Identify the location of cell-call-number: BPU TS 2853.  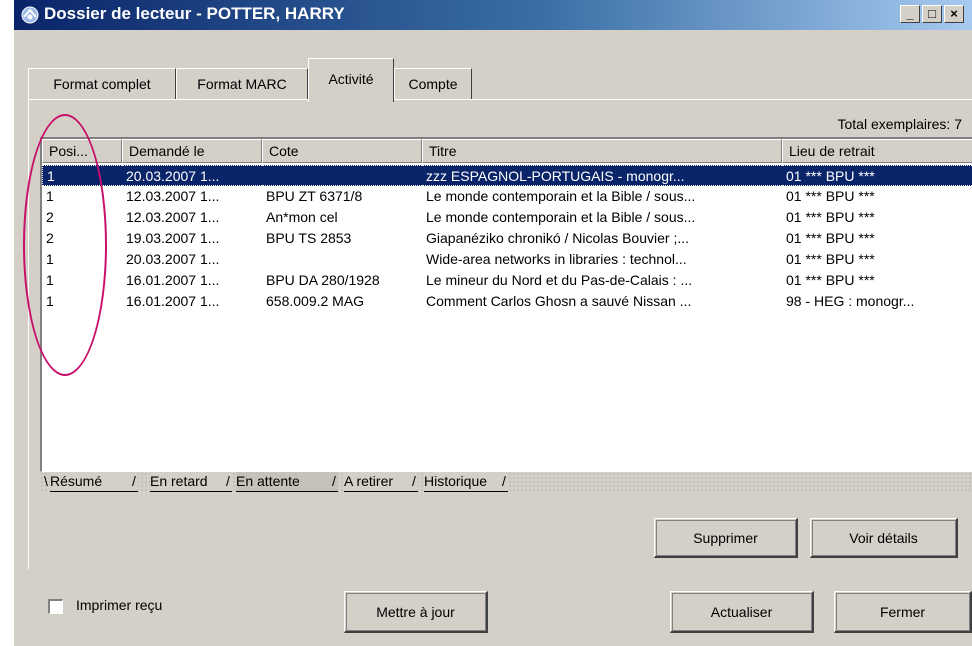
(309, 238).